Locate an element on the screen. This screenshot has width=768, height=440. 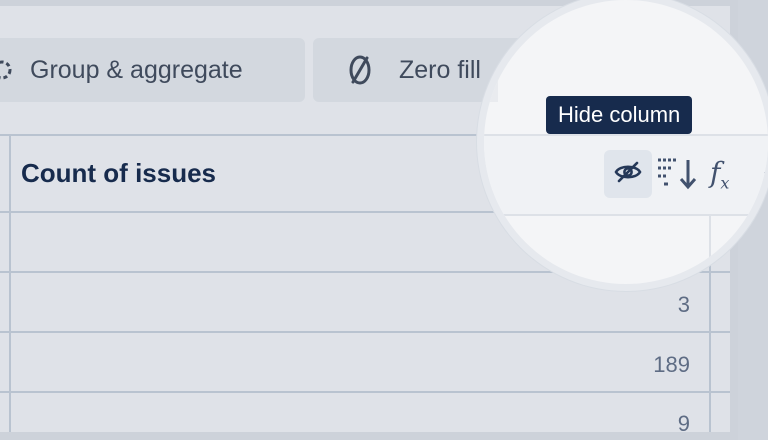
hide-column-button is located at coordinates (628, 174).